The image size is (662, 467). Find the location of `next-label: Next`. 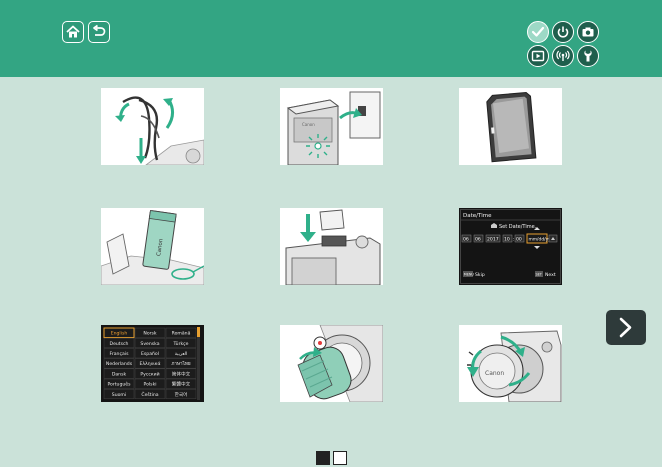

next-label: Next is located at coordinates (550, 275).